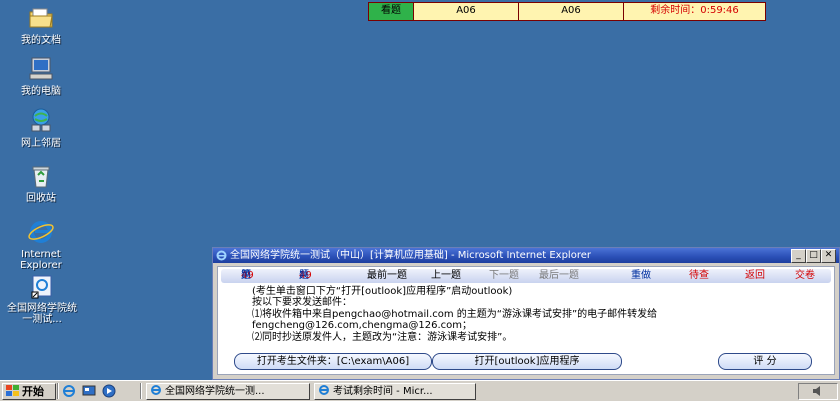 This screenshot has width=840, height=401. What do you see at coordinates (387, 276) in the screenshot?
I see `first-question-link: 最前一题` at bounding box center [387, 276].